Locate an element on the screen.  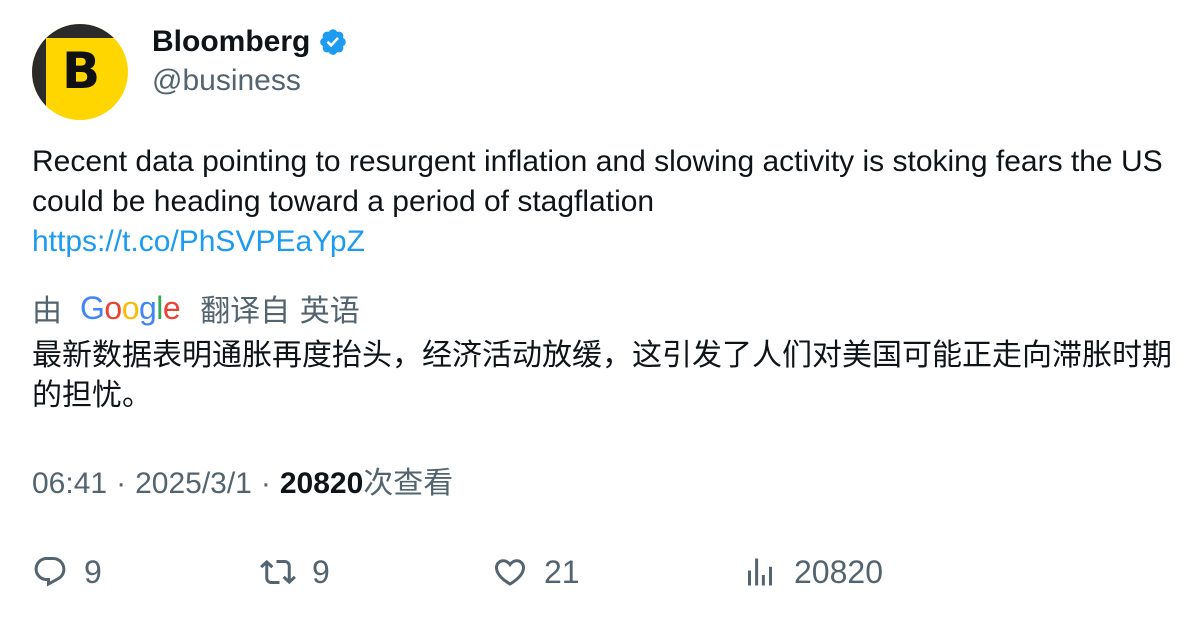
author-handle: @business is located at coordinates (226, 81).